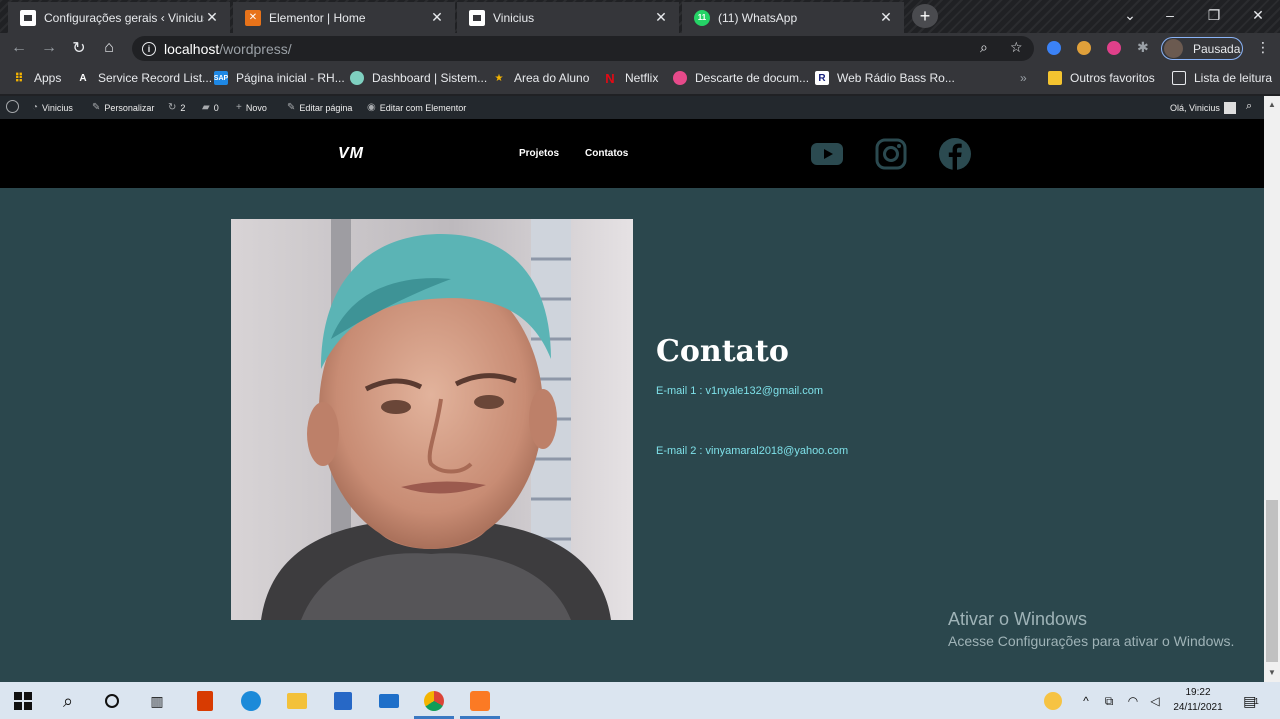 The image size is (1280, 719). Describe the element at coordinates (1018, 619) in the screenshot. I see `windows-activation-title: Ativar o Windows` at that location.